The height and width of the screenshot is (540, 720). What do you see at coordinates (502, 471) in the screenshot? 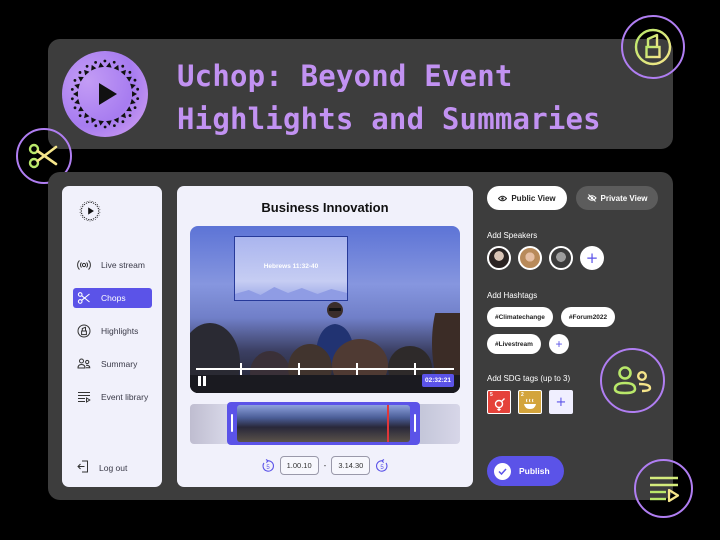
I see `checkmark-icon` at bounding box center [502, 471].